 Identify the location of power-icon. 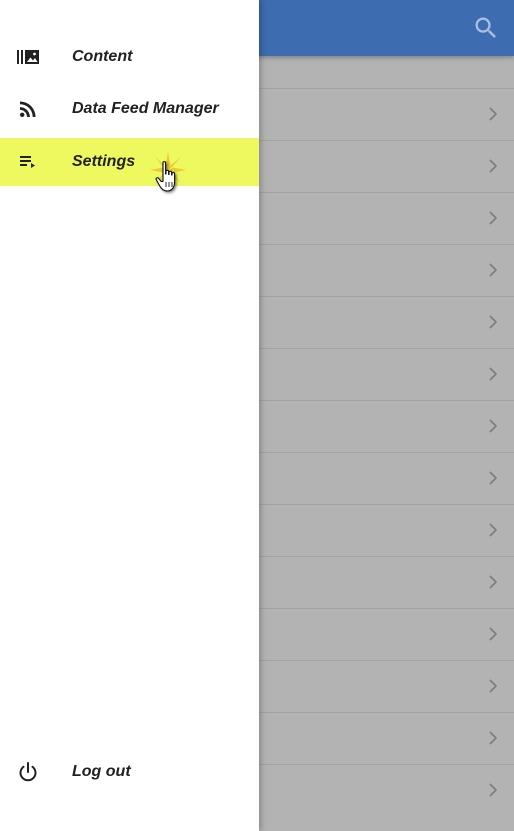
(28, 772).